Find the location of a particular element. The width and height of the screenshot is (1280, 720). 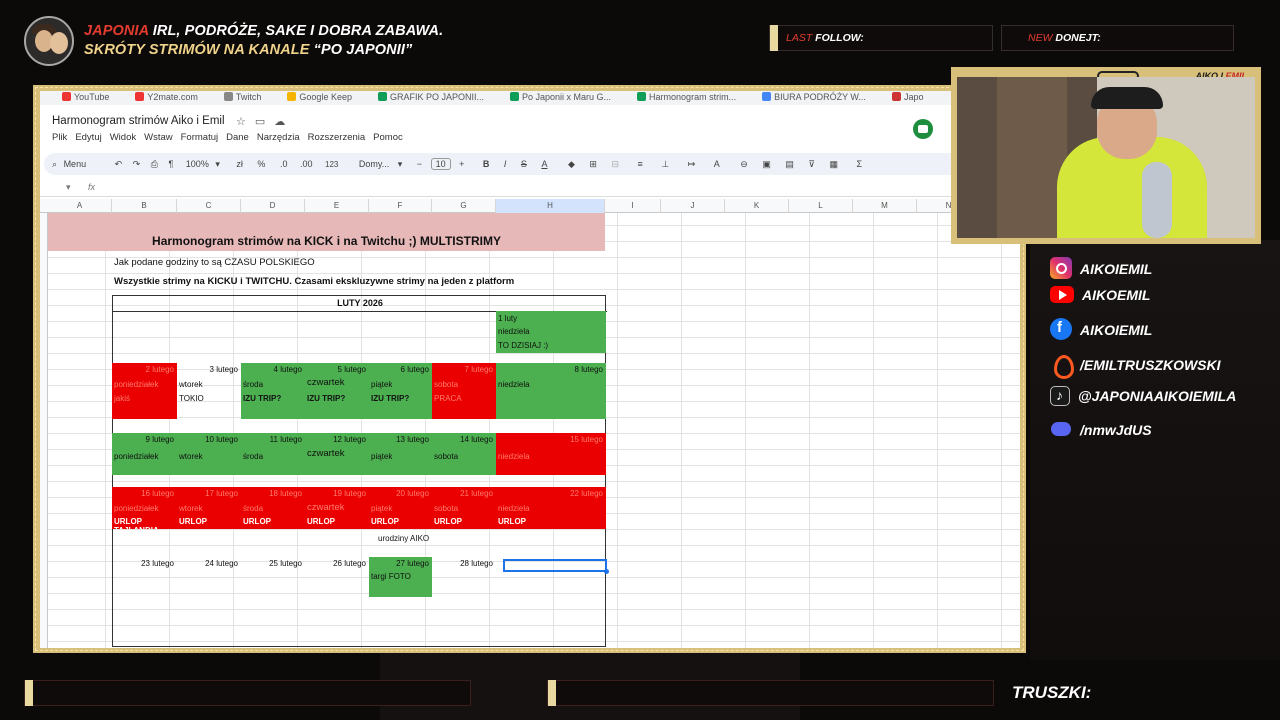

font-size-decrease: − is located at coordinates (419, 164).